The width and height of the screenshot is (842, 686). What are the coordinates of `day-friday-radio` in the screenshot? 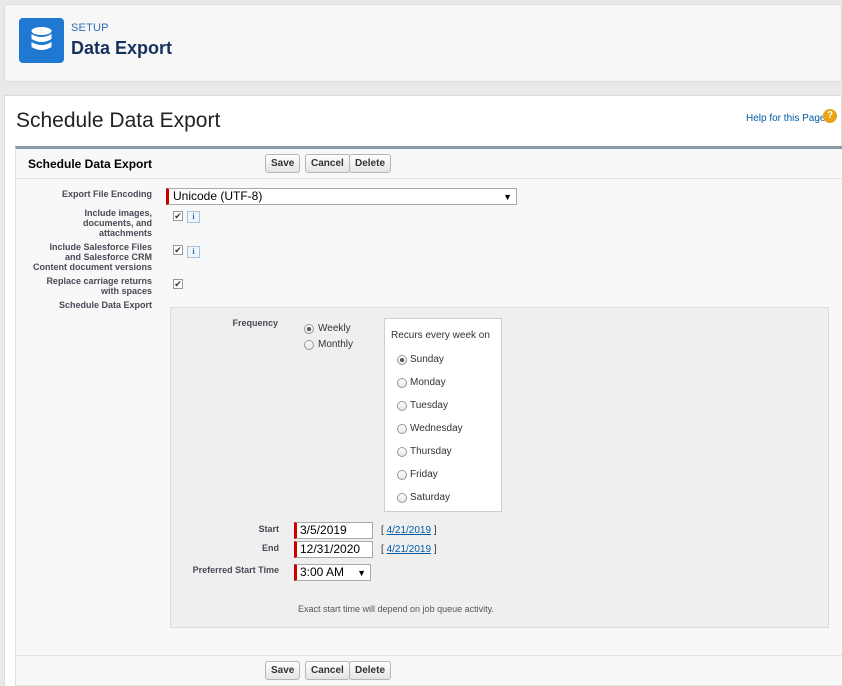 It's located at (402, 475).